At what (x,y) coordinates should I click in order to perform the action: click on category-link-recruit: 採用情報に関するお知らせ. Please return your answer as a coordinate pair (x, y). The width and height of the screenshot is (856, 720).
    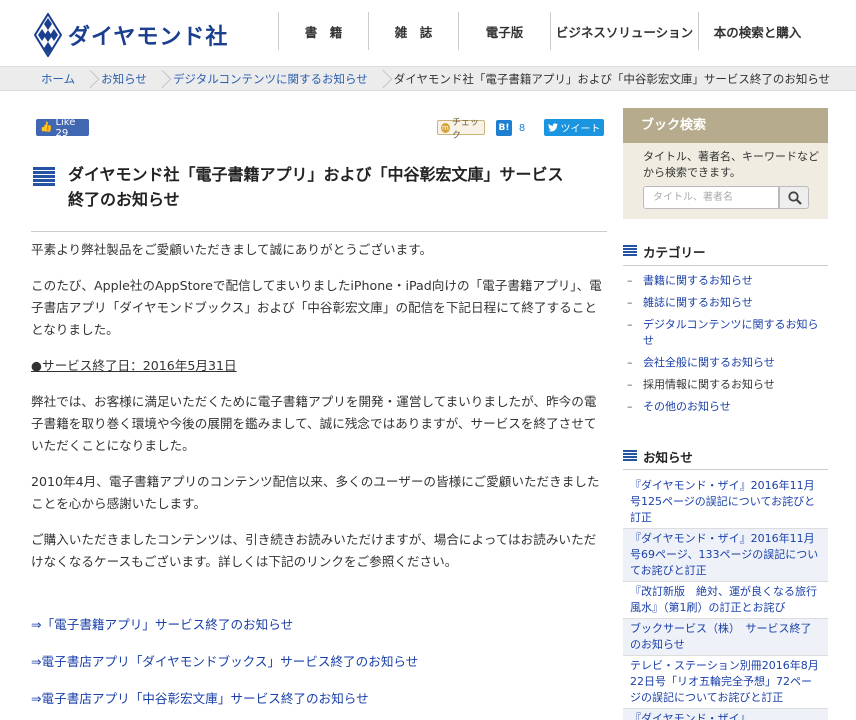
    Looking at the image, I should click on (709, 385).